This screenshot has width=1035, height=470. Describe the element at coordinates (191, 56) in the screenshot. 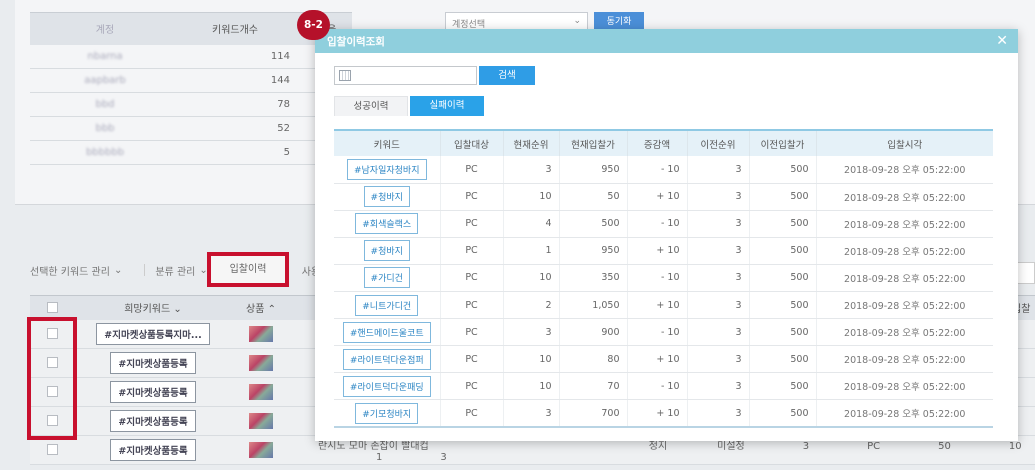

I see `account-row: nbarna 114` at that location.